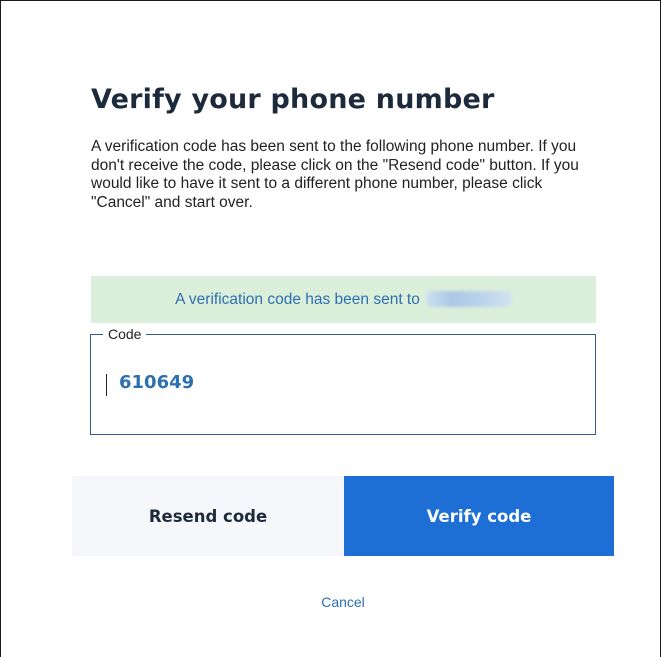 The image size is (661, 657). Describe the element at coordinates (125, 334) in the screenshot. I see `code-field-label: Code` at that location.